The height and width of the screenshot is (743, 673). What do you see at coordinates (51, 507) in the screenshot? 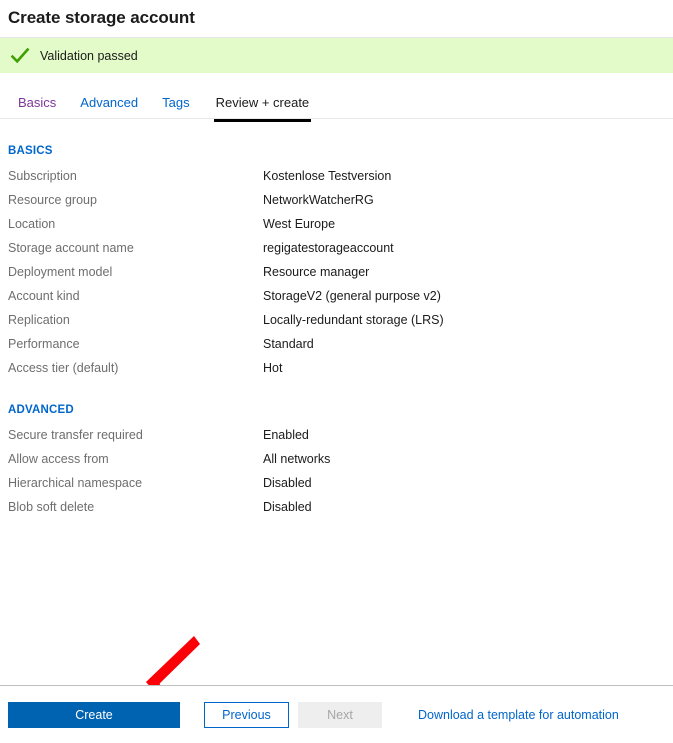
I see `row-label: Blob soft delete` at bounding box center [51, 507].